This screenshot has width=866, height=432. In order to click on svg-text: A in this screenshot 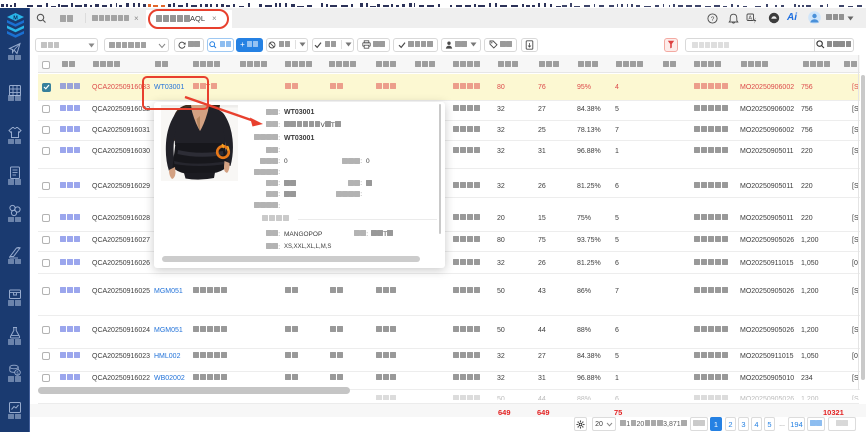, I will do `click(750, 18)`.